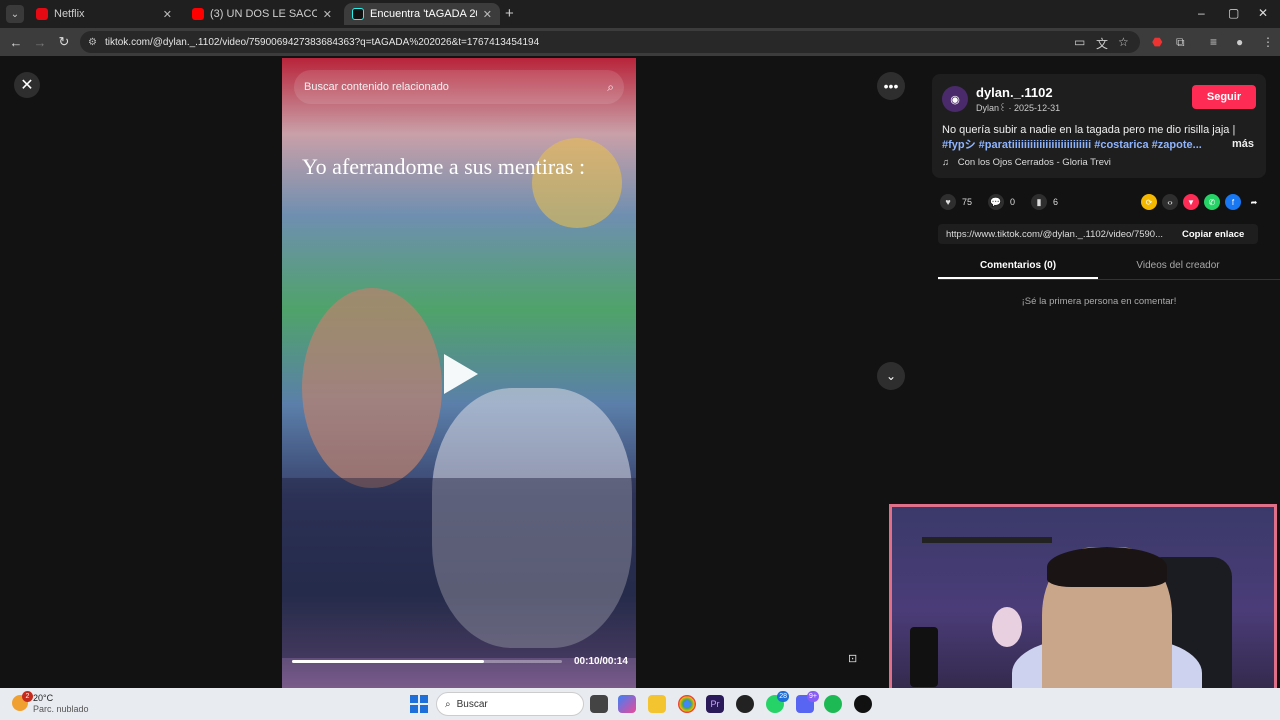 The width and height of the screenshot is (1280, 720). What do you see at coordinates (1233, 202) in the screenshot?
I see `facebook-icon: f` at bounding box center [1233, 202].